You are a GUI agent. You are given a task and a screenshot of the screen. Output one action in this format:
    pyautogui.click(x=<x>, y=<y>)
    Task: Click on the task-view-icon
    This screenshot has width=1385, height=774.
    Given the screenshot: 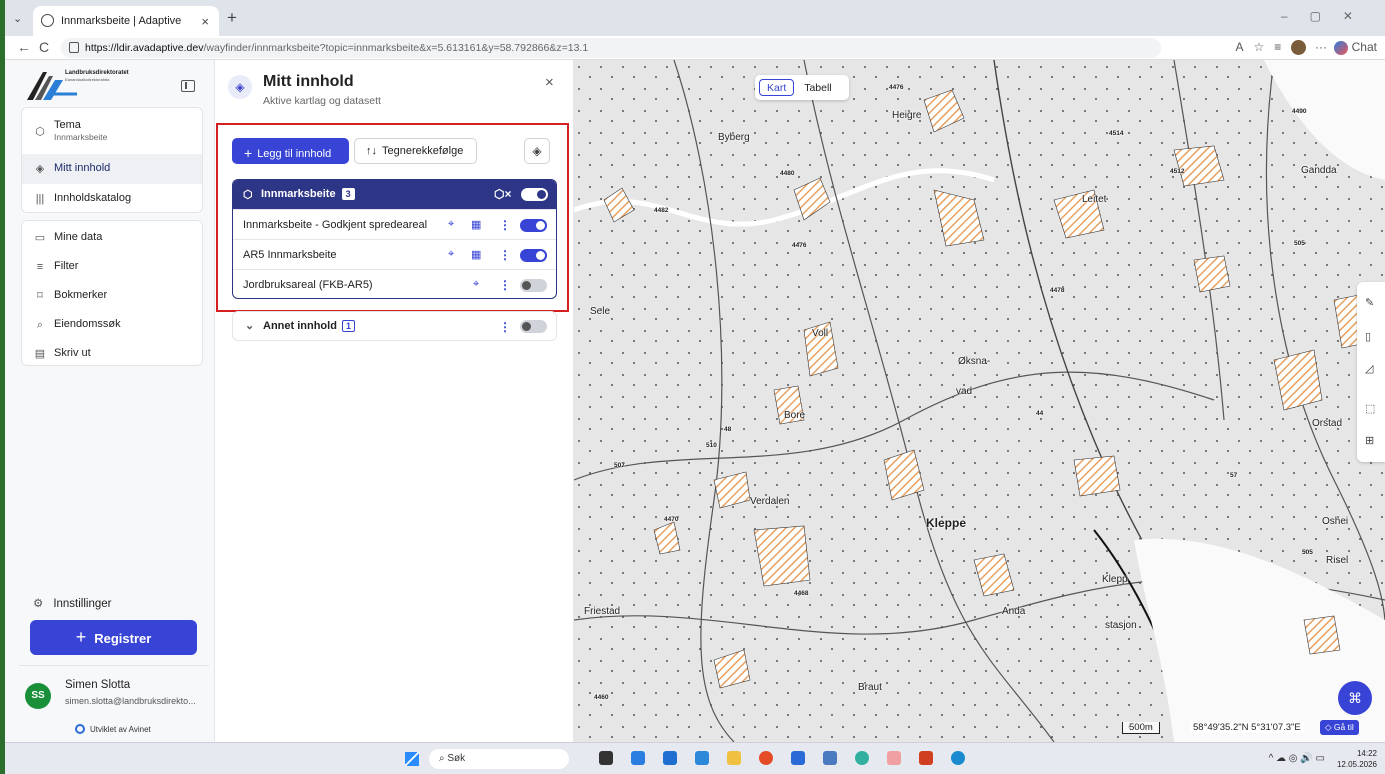 What is the action you would take?
    pyautogui.click(x=606, y=758)
    